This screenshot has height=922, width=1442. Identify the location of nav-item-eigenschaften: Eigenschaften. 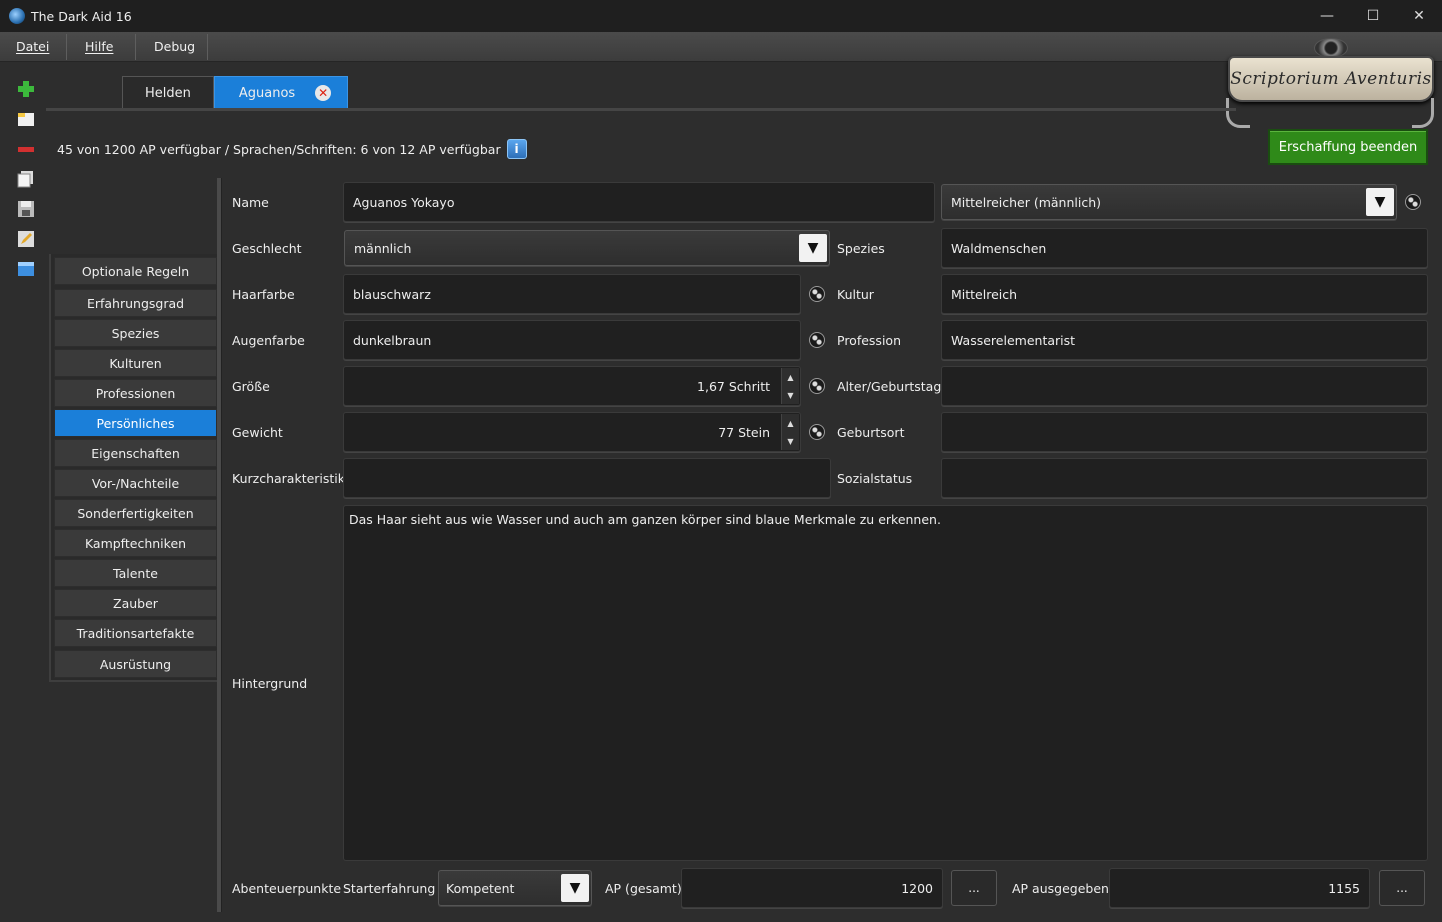
(135, 453).